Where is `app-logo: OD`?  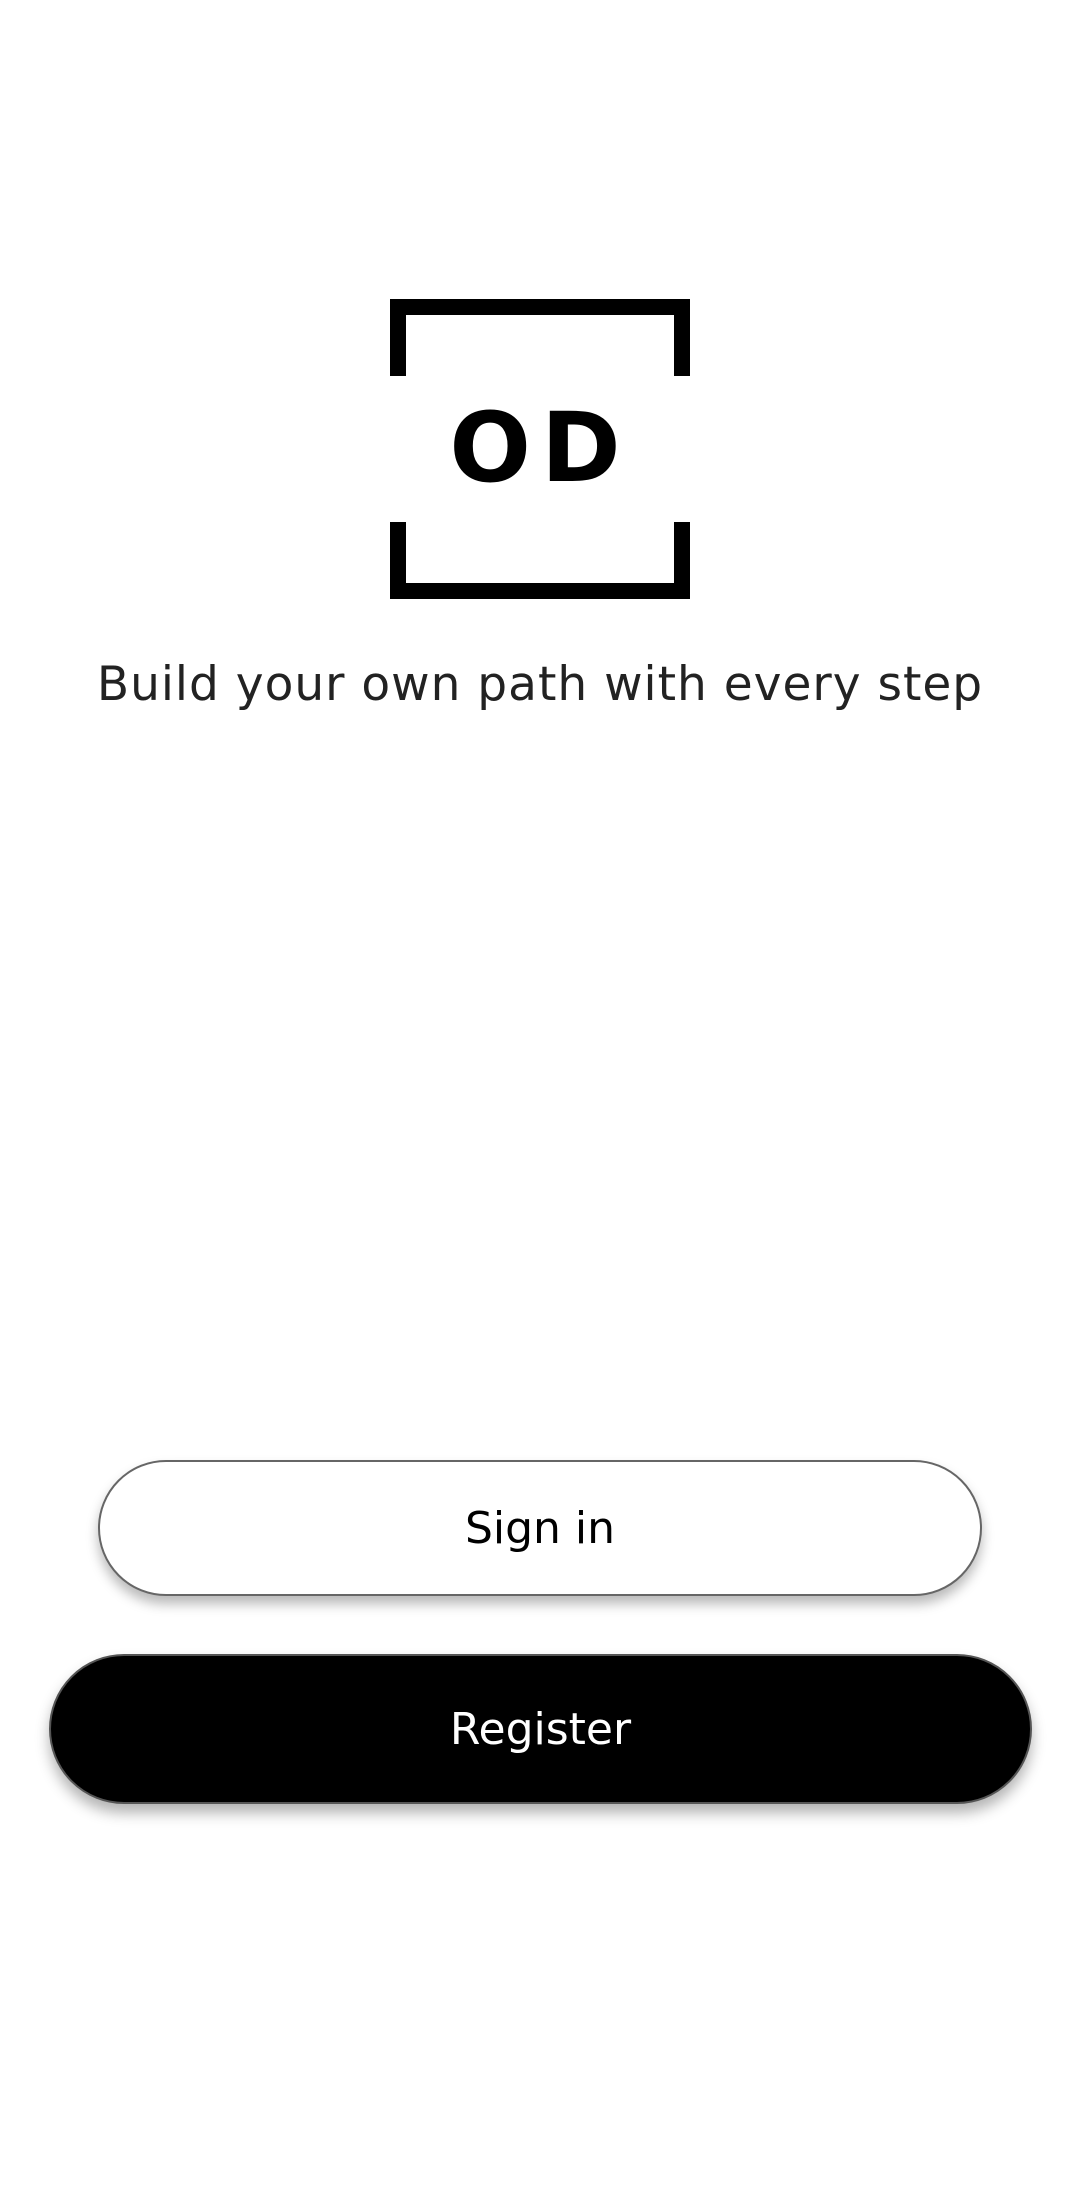 app-logo: OD is located at coordinates (540, 449).